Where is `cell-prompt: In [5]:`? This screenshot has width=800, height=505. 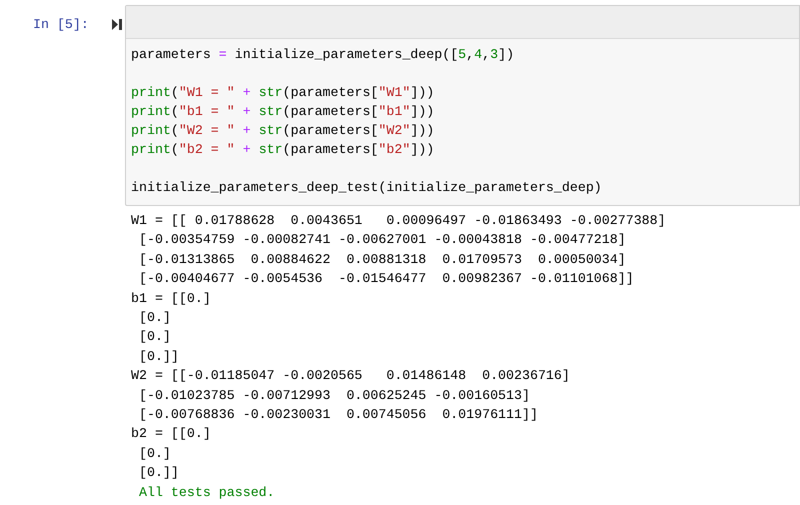
cell-prompt: In [5]: is located at coordinates (61, 25).